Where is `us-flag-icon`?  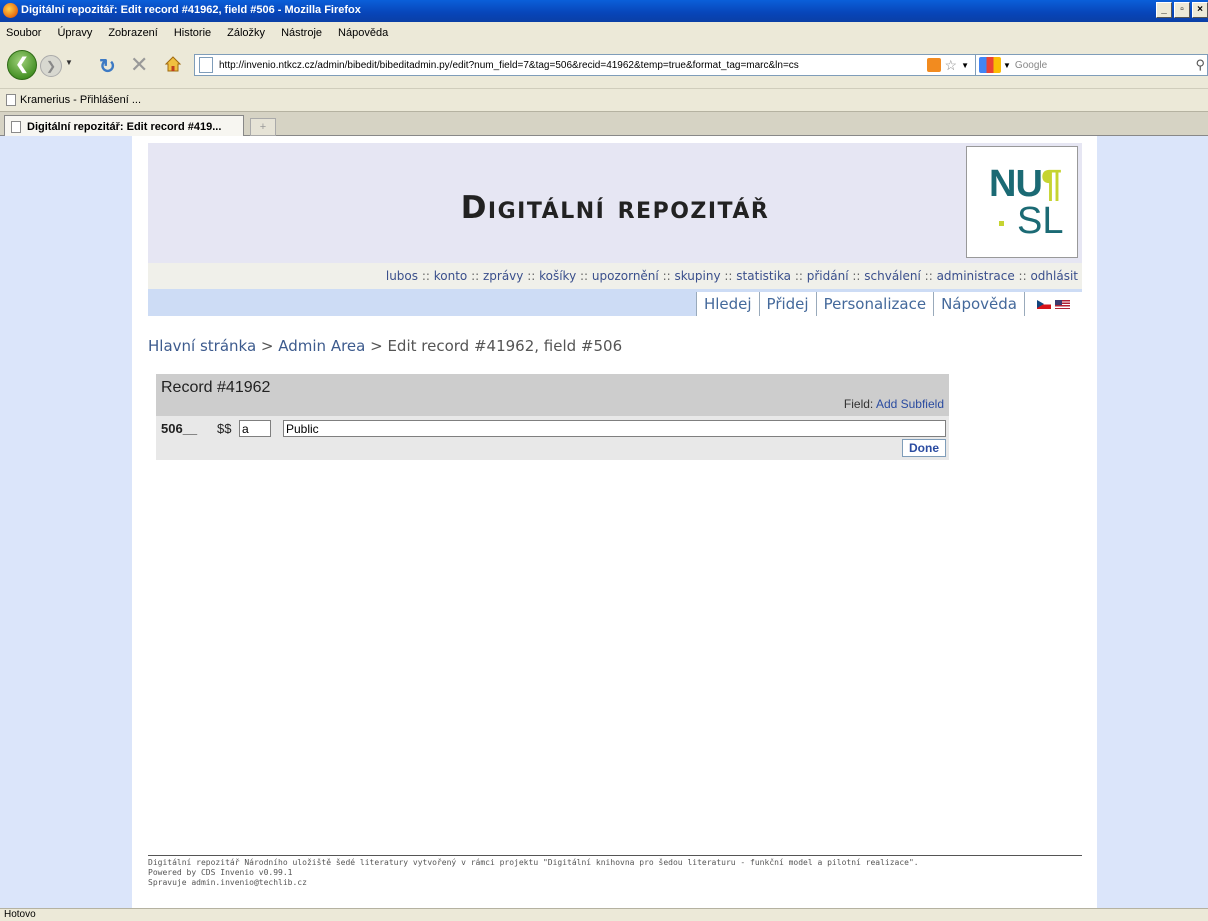 us-flag-icon is located at coordinates (1062, 304).